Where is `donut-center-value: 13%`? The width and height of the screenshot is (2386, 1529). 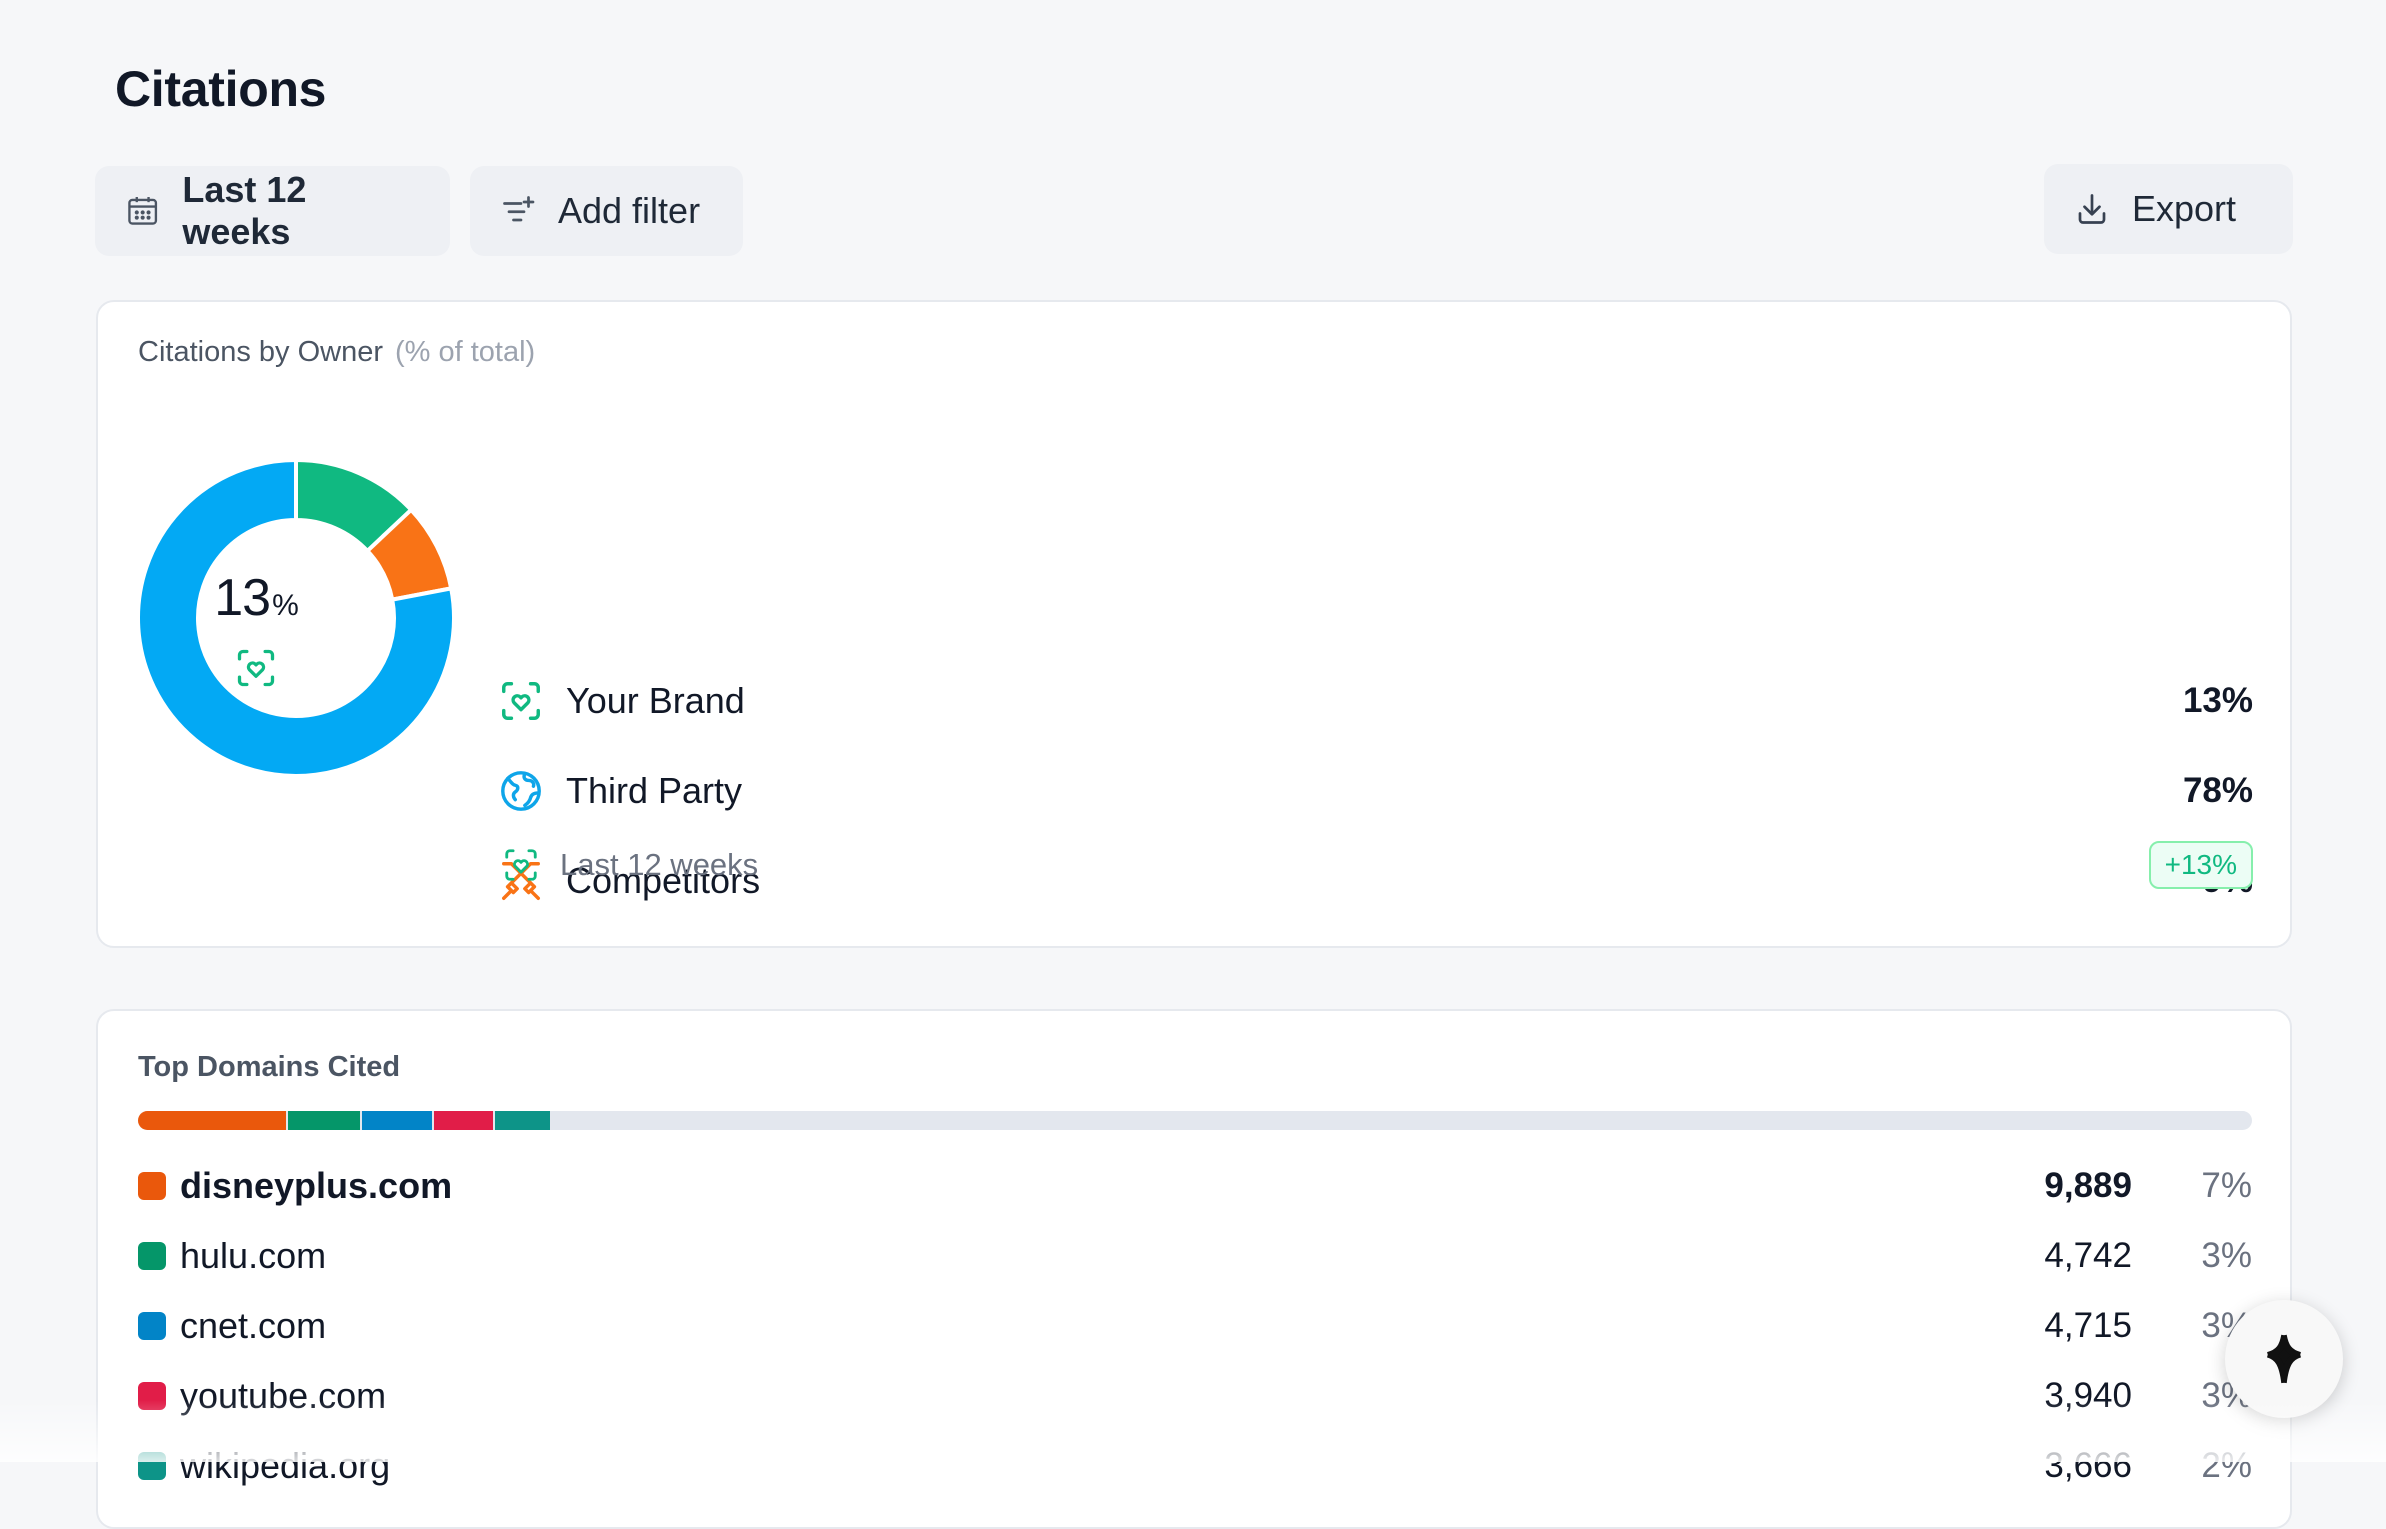 donut-center-value: 13% is located at coordinates (256, 602).